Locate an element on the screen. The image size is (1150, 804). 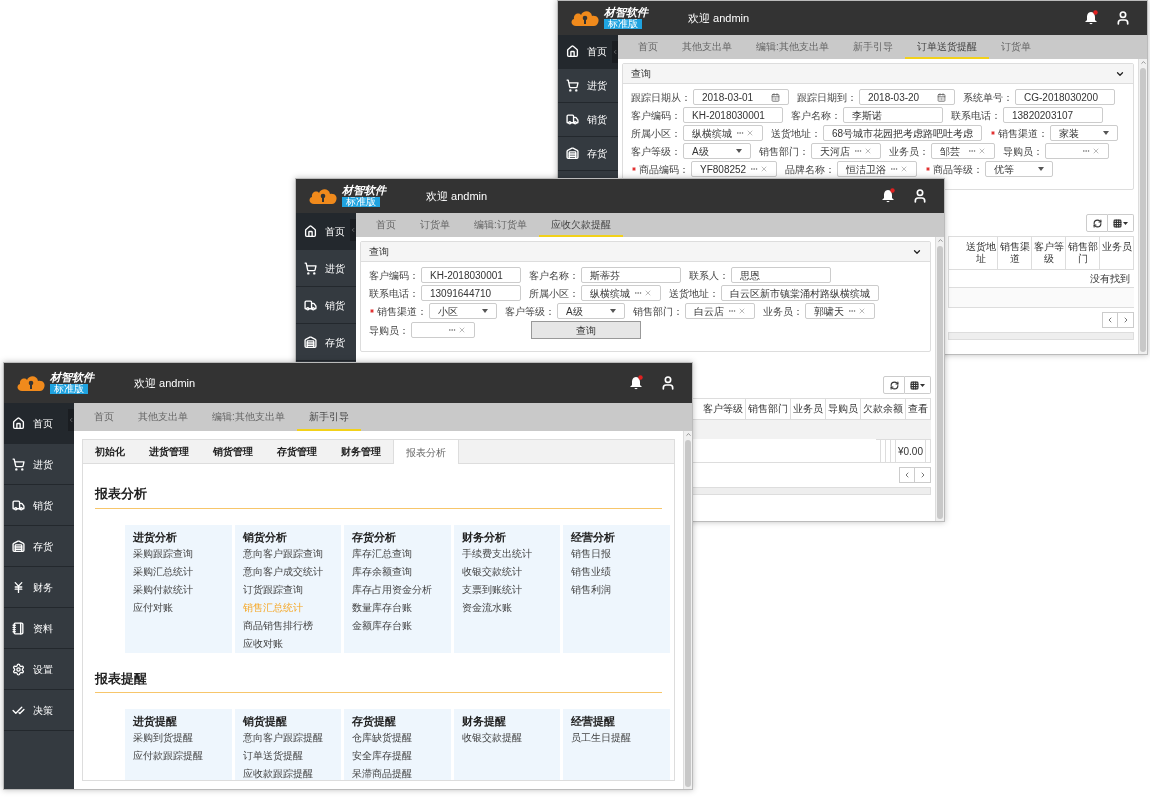
report-link: 库存汇总查询 is located at coordinates (397, 553).